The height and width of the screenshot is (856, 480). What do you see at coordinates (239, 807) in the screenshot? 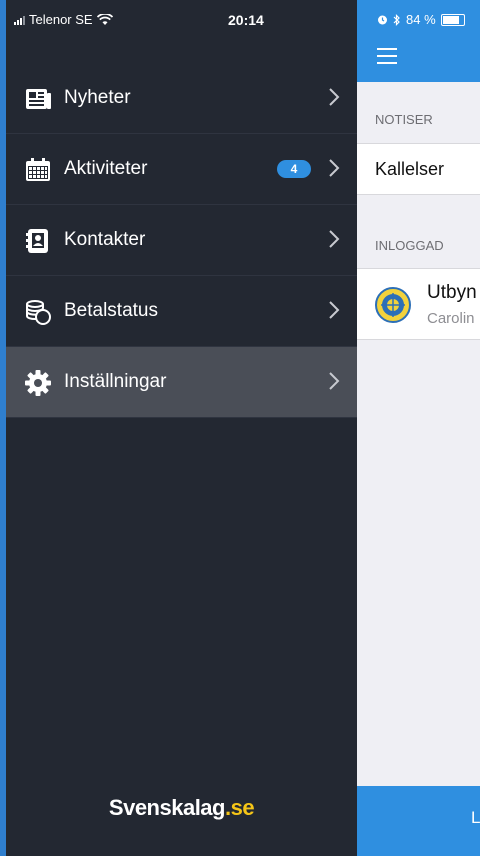
I see `brand-tld: .se` at bounding box center [239, 807].